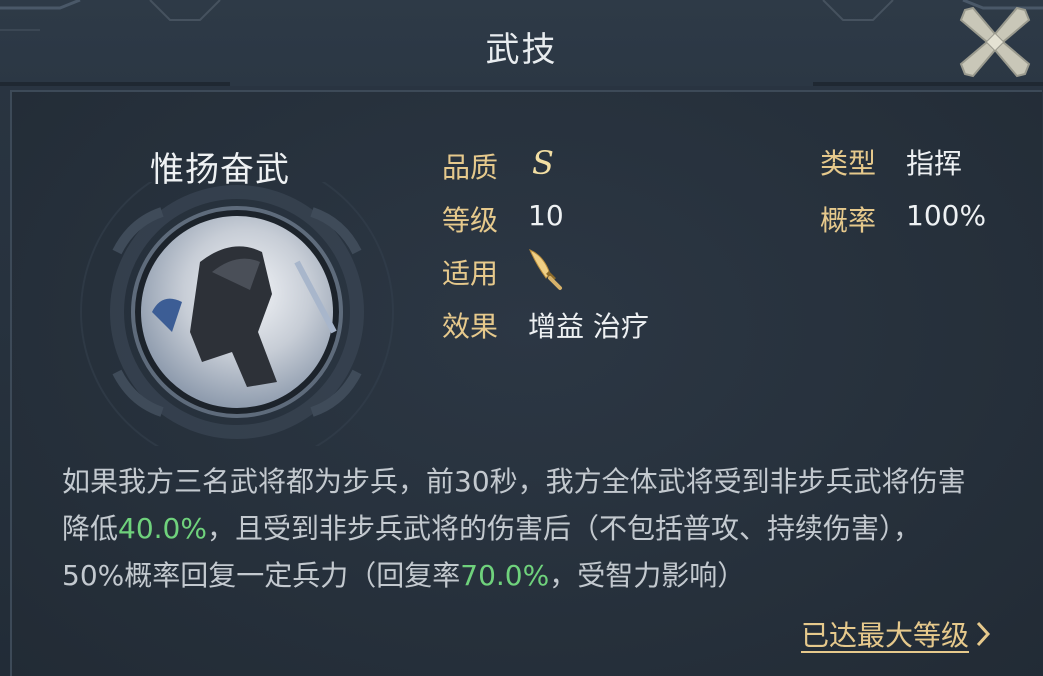  What do you see at coordinates (470, 326) in the screenshot?
I see `effect-label: 效果` at bounding box center [470, 326].